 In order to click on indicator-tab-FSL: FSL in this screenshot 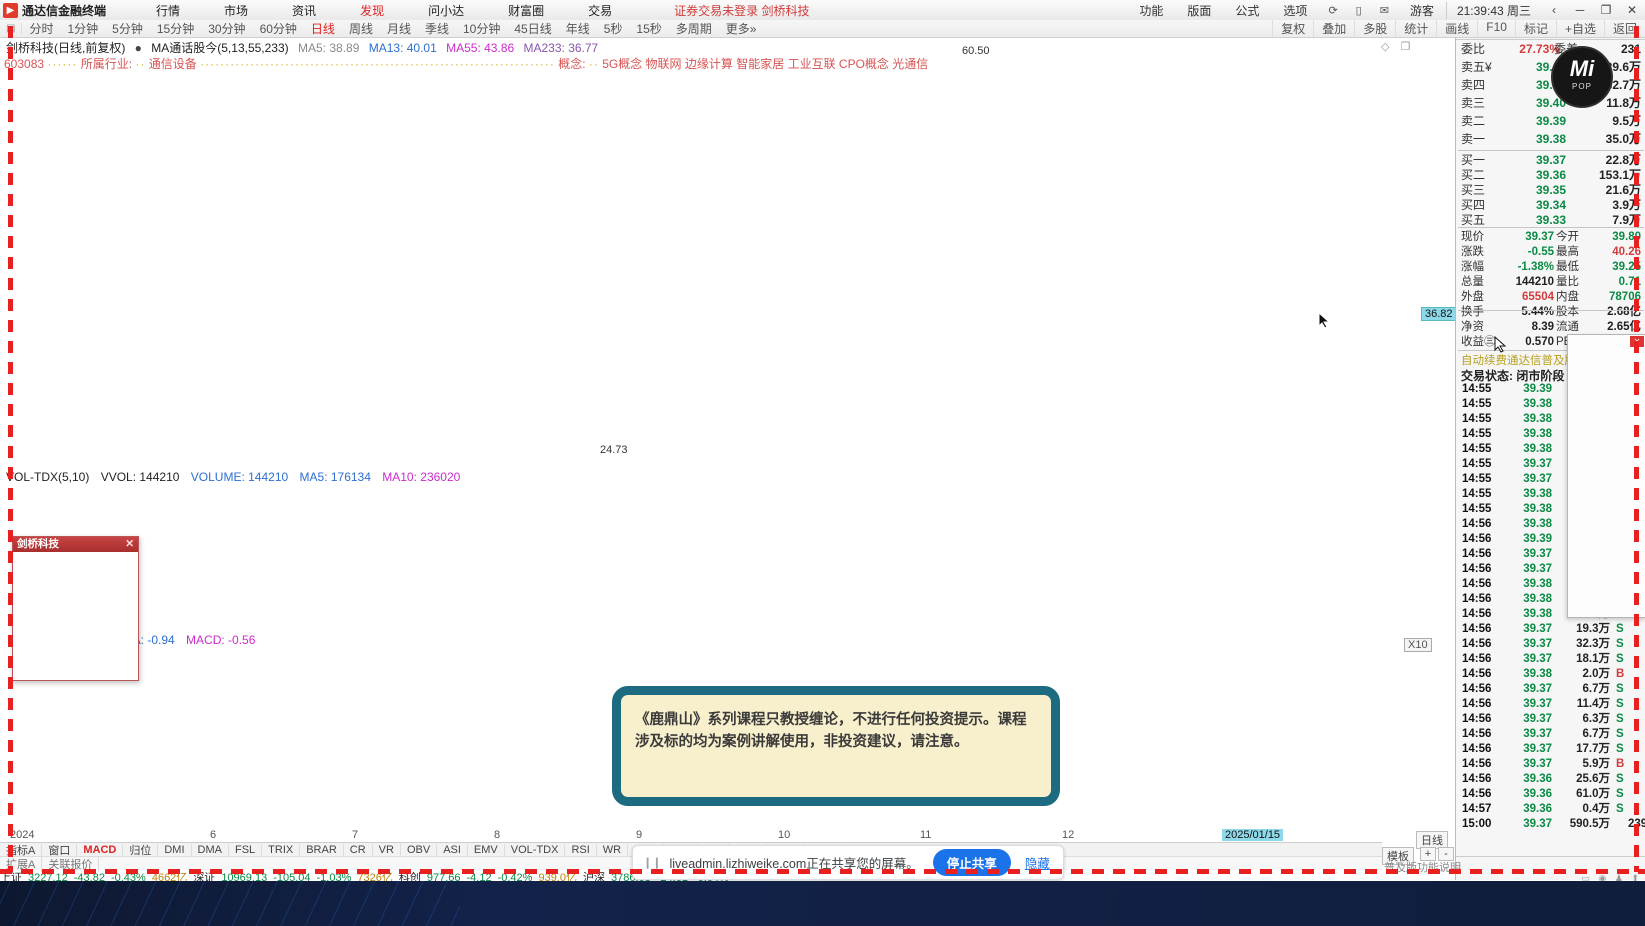, I will do `click(246, 850)`.